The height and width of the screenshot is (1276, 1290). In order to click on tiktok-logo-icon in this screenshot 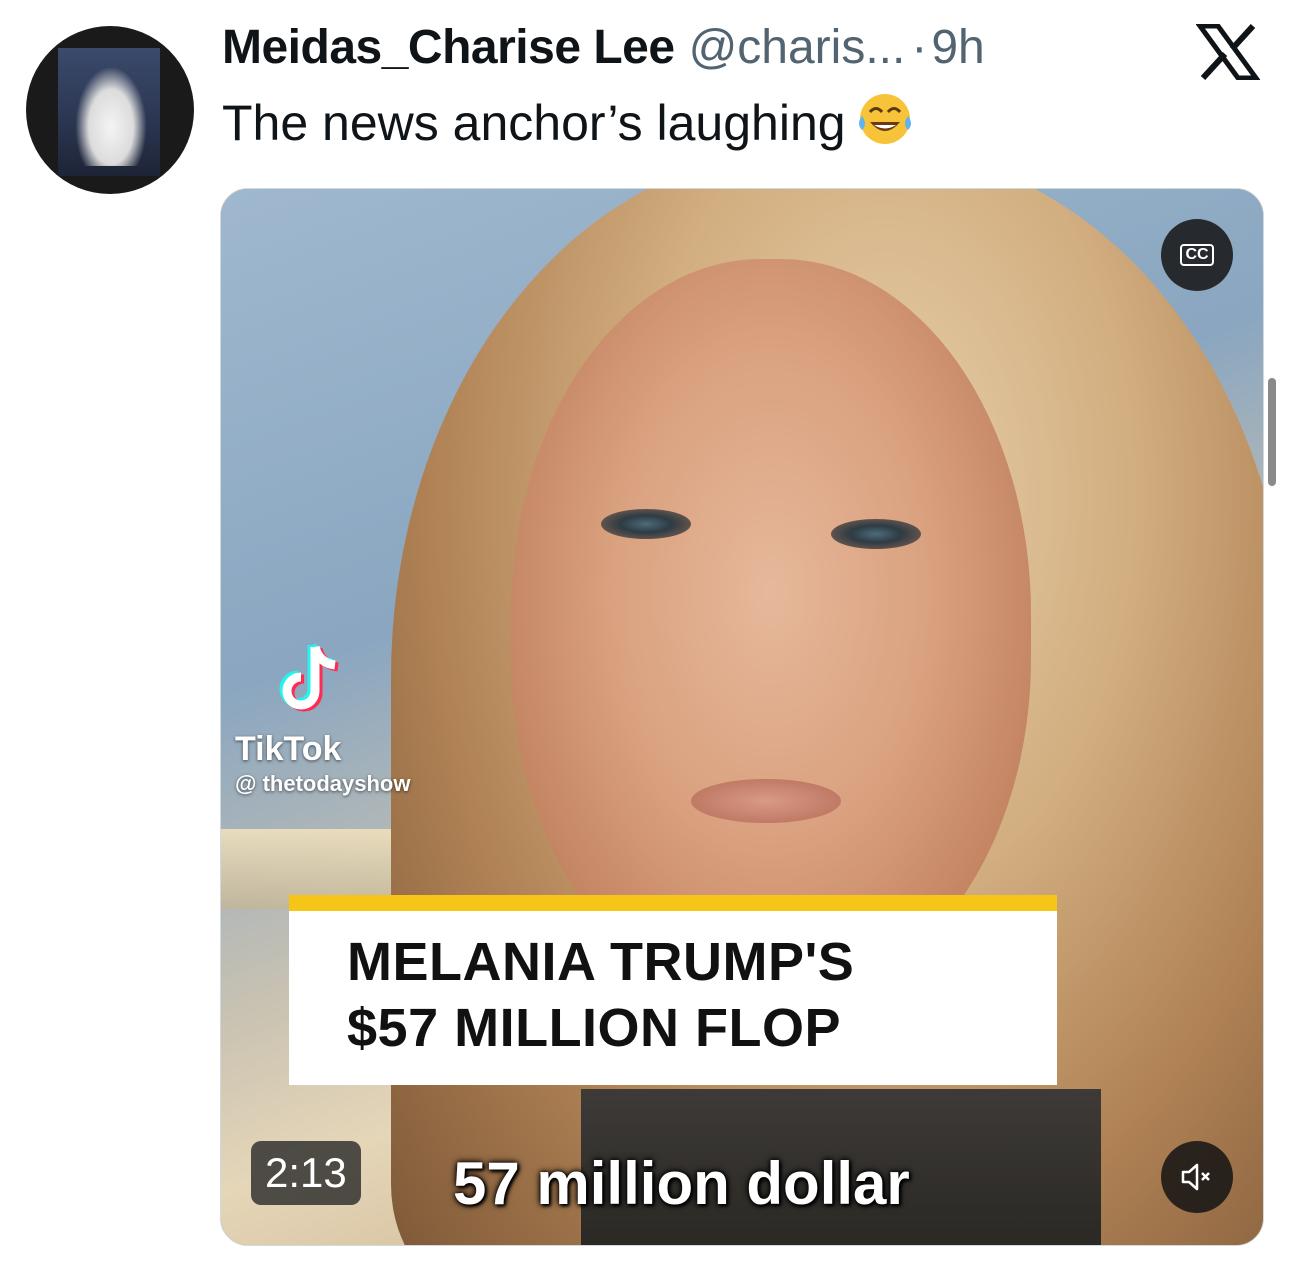, I will do `click(309, 677)`.